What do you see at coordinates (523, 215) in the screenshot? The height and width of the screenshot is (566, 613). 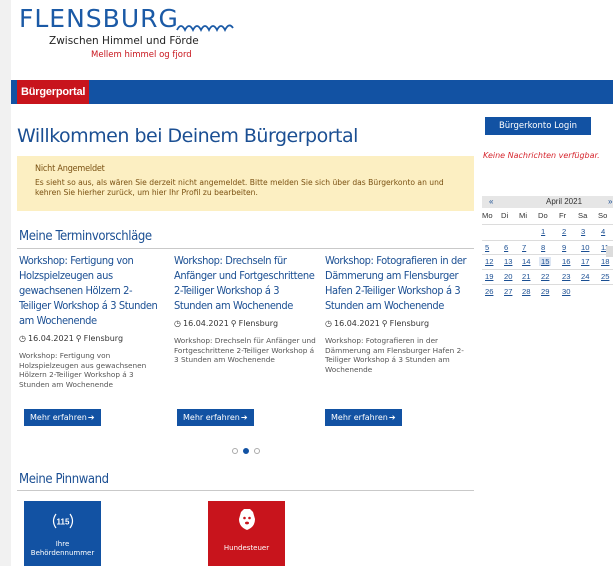 I see `calendar-weekday: Mi` at bounding box center [523, 215].